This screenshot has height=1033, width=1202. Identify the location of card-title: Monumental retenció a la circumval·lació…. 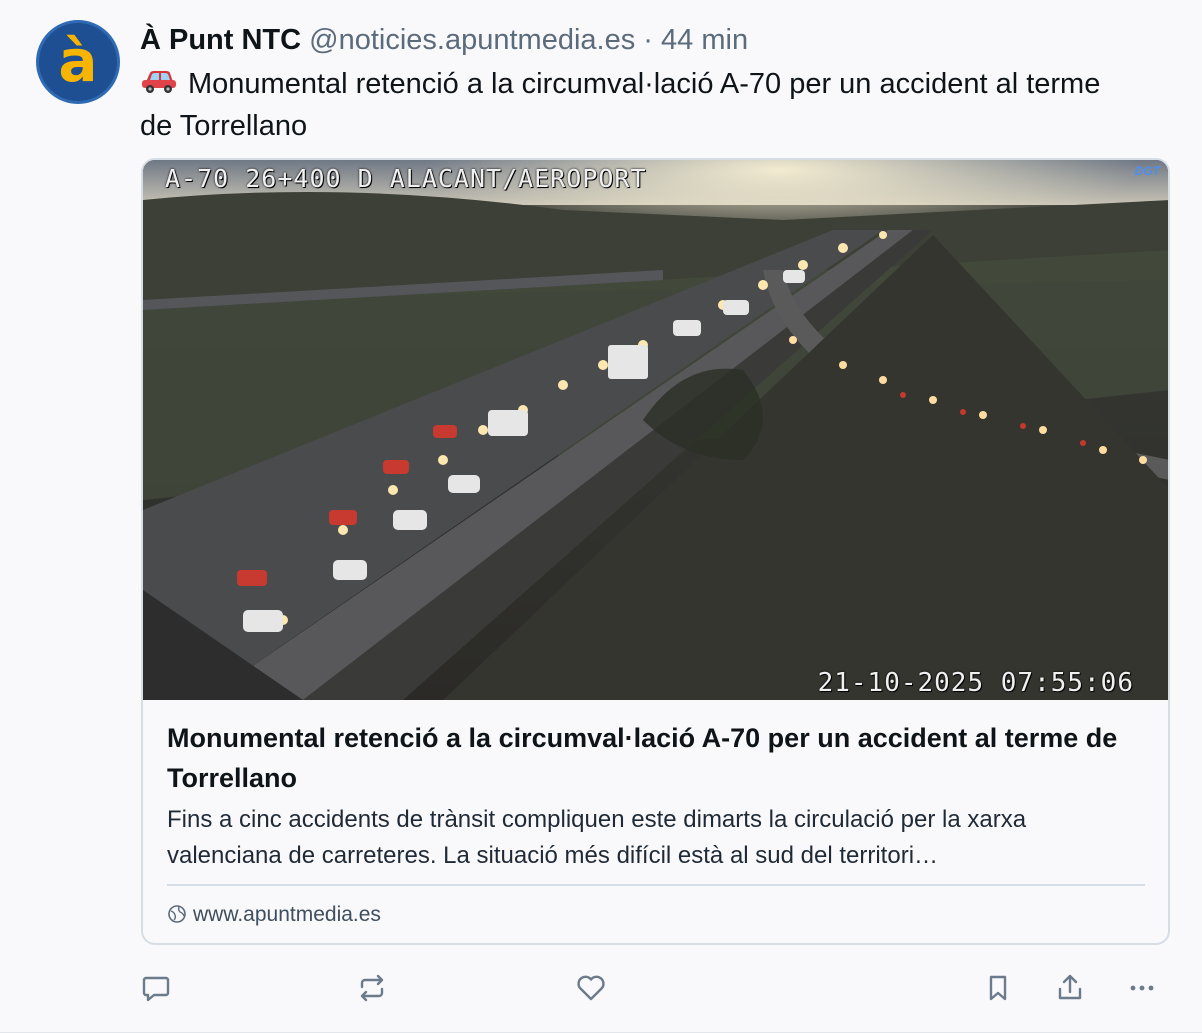
(642, 758).